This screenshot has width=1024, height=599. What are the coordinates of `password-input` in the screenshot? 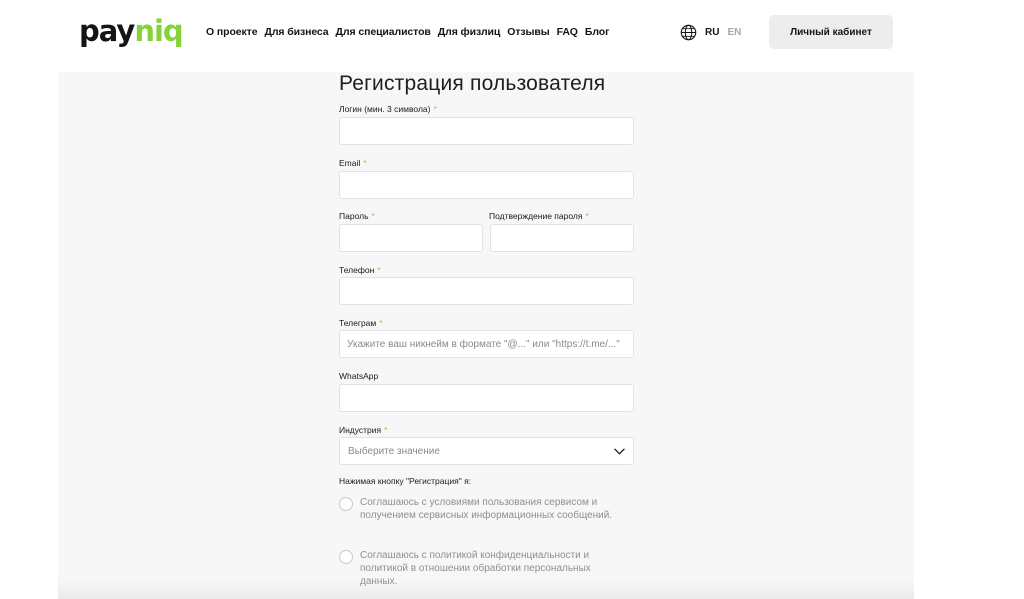 It's located at (411, 238).